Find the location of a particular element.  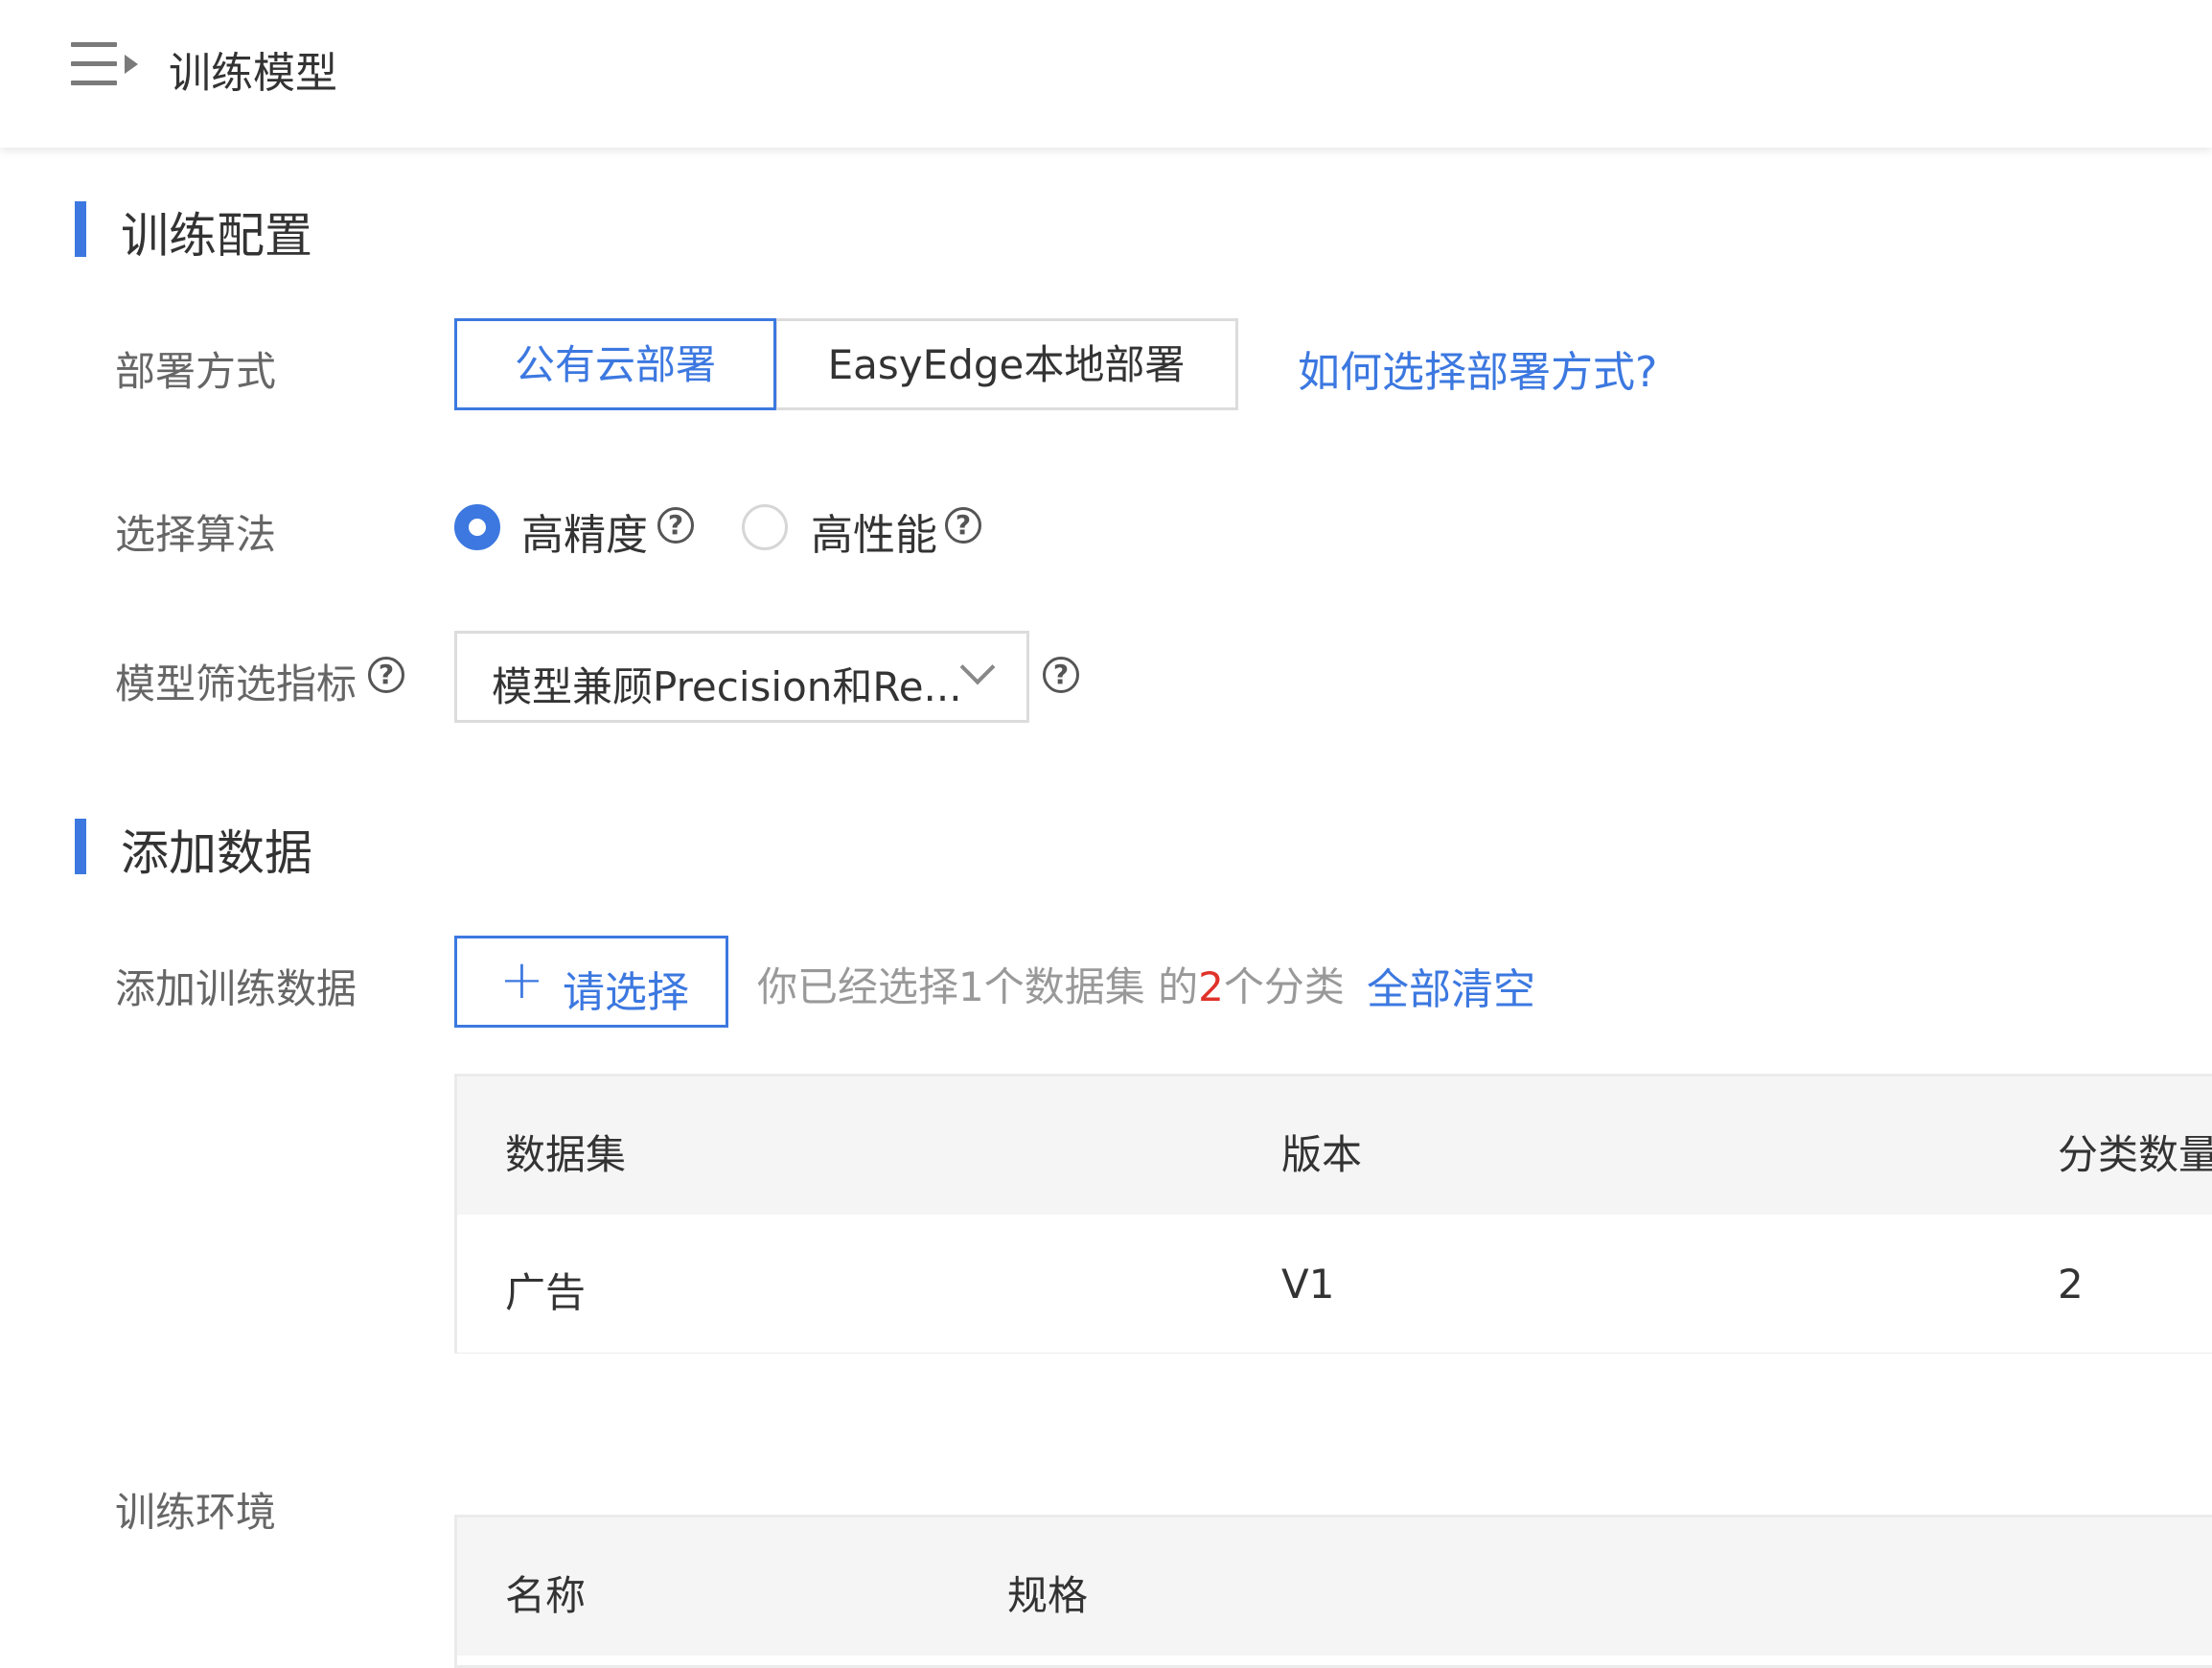

training-environment-label: 训练环境 is located at coordinates (196, 1512).